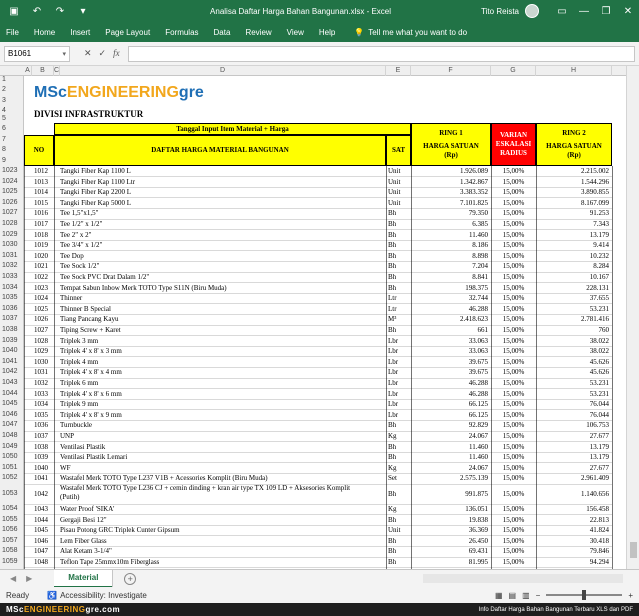 The height and width of the screenshot is (616, 639). Describe the element at coordinates (12, 415) in the screenshot. I see `row-header: 1046` at that location.